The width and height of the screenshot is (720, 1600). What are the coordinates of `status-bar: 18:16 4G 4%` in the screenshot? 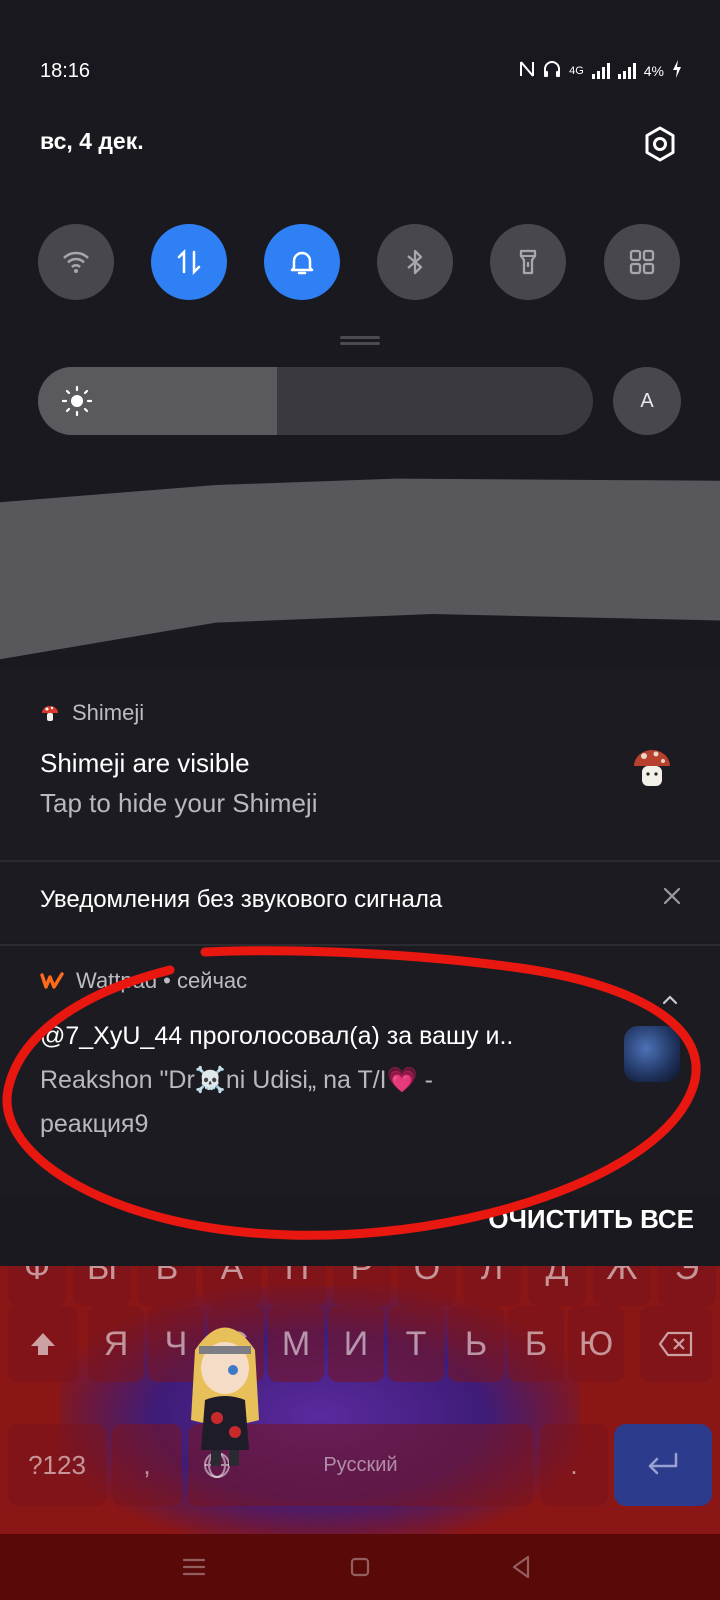 It's located at (360, 55).